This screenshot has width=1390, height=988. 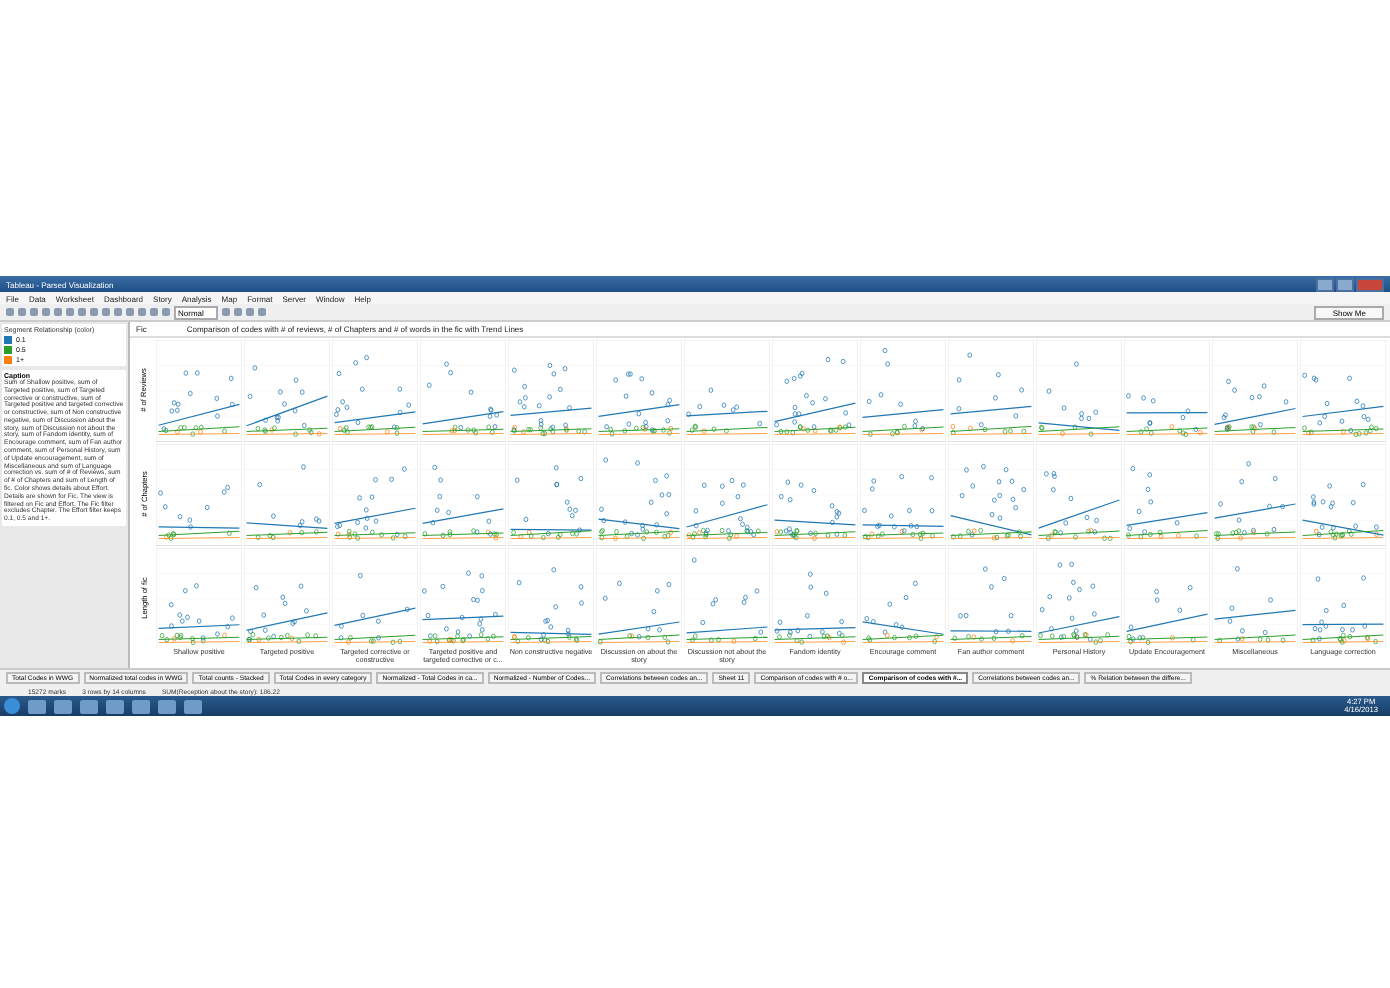 I want to click on close-button, so click(x=1370, y=284).